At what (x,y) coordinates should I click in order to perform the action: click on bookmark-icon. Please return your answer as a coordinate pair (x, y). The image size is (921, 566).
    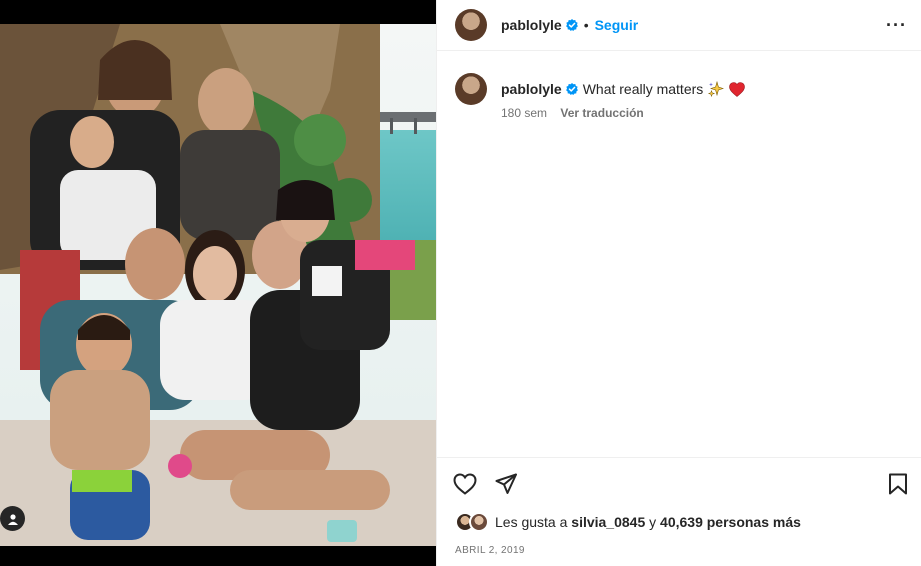
    Looking at the image, I should click on (898, 484).